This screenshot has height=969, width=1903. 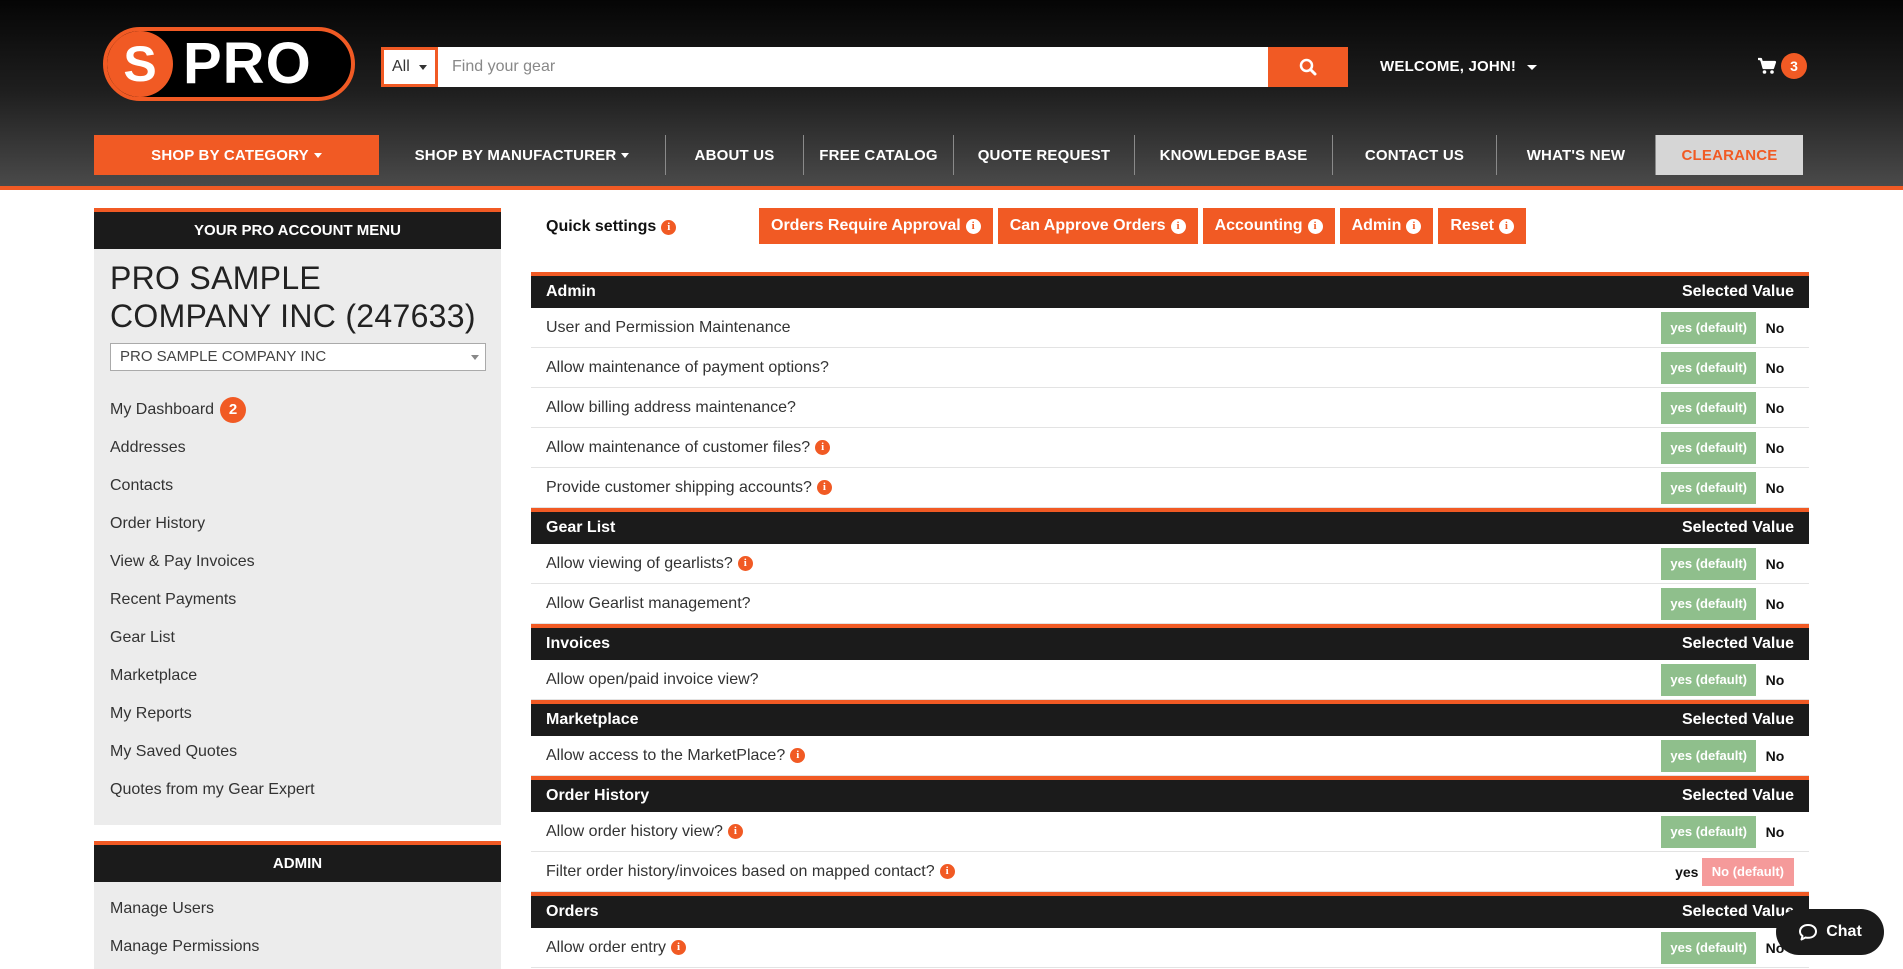 I want to click on nav-free-catalog: FREE CATALOG, so click(x=879, y=155).